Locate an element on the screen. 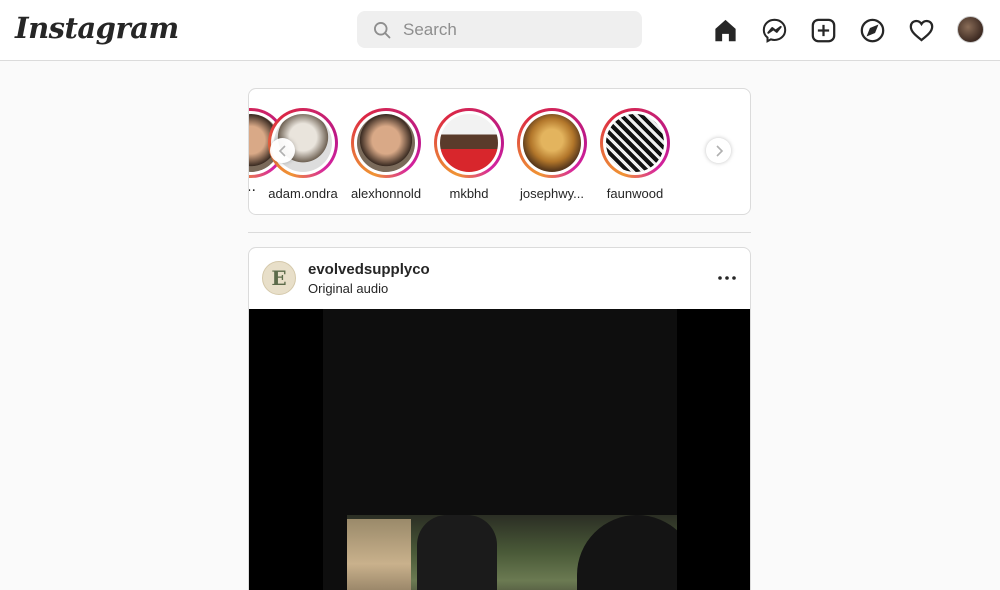  more-options-button is located at coordinates (727, 278).